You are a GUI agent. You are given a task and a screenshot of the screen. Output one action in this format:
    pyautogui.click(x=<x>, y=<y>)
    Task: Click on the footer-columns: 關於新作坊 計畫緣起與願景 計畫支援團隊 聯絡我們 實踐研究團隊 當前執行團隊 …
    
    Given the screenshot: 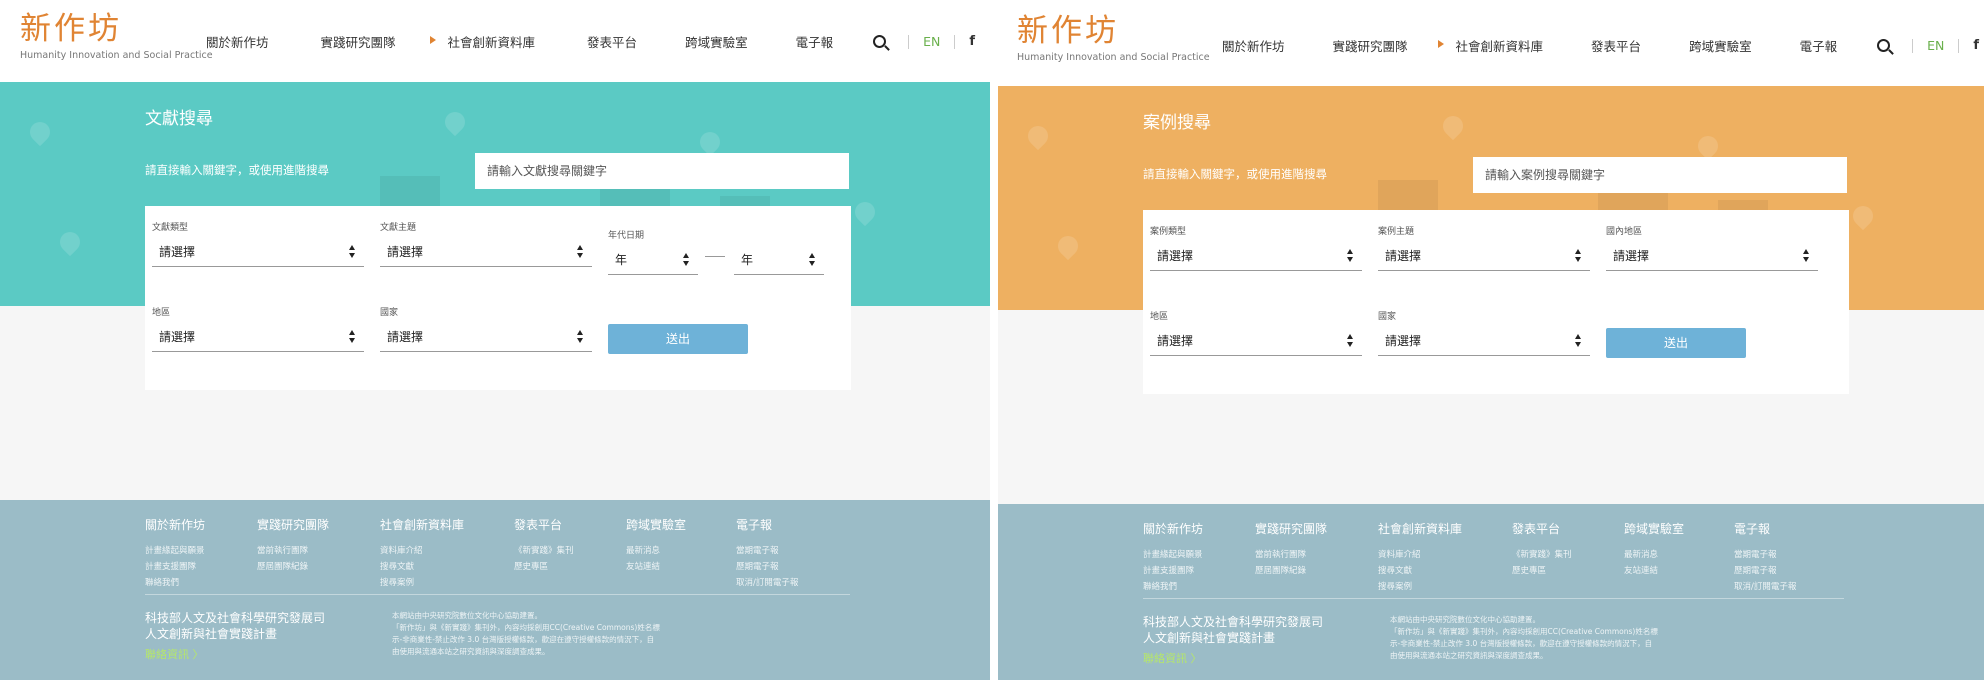 What is the action you would take?
    pyautogui.click(x=490, y=553)
    